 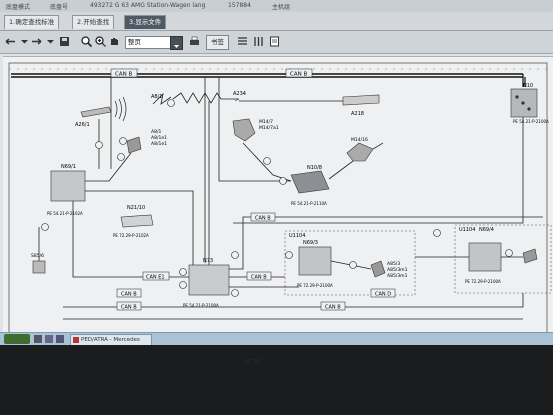 What do you see at coordinates (357, 114) in the screenshot?
I see `svg-text: A218` at bounding box center [357, 114].